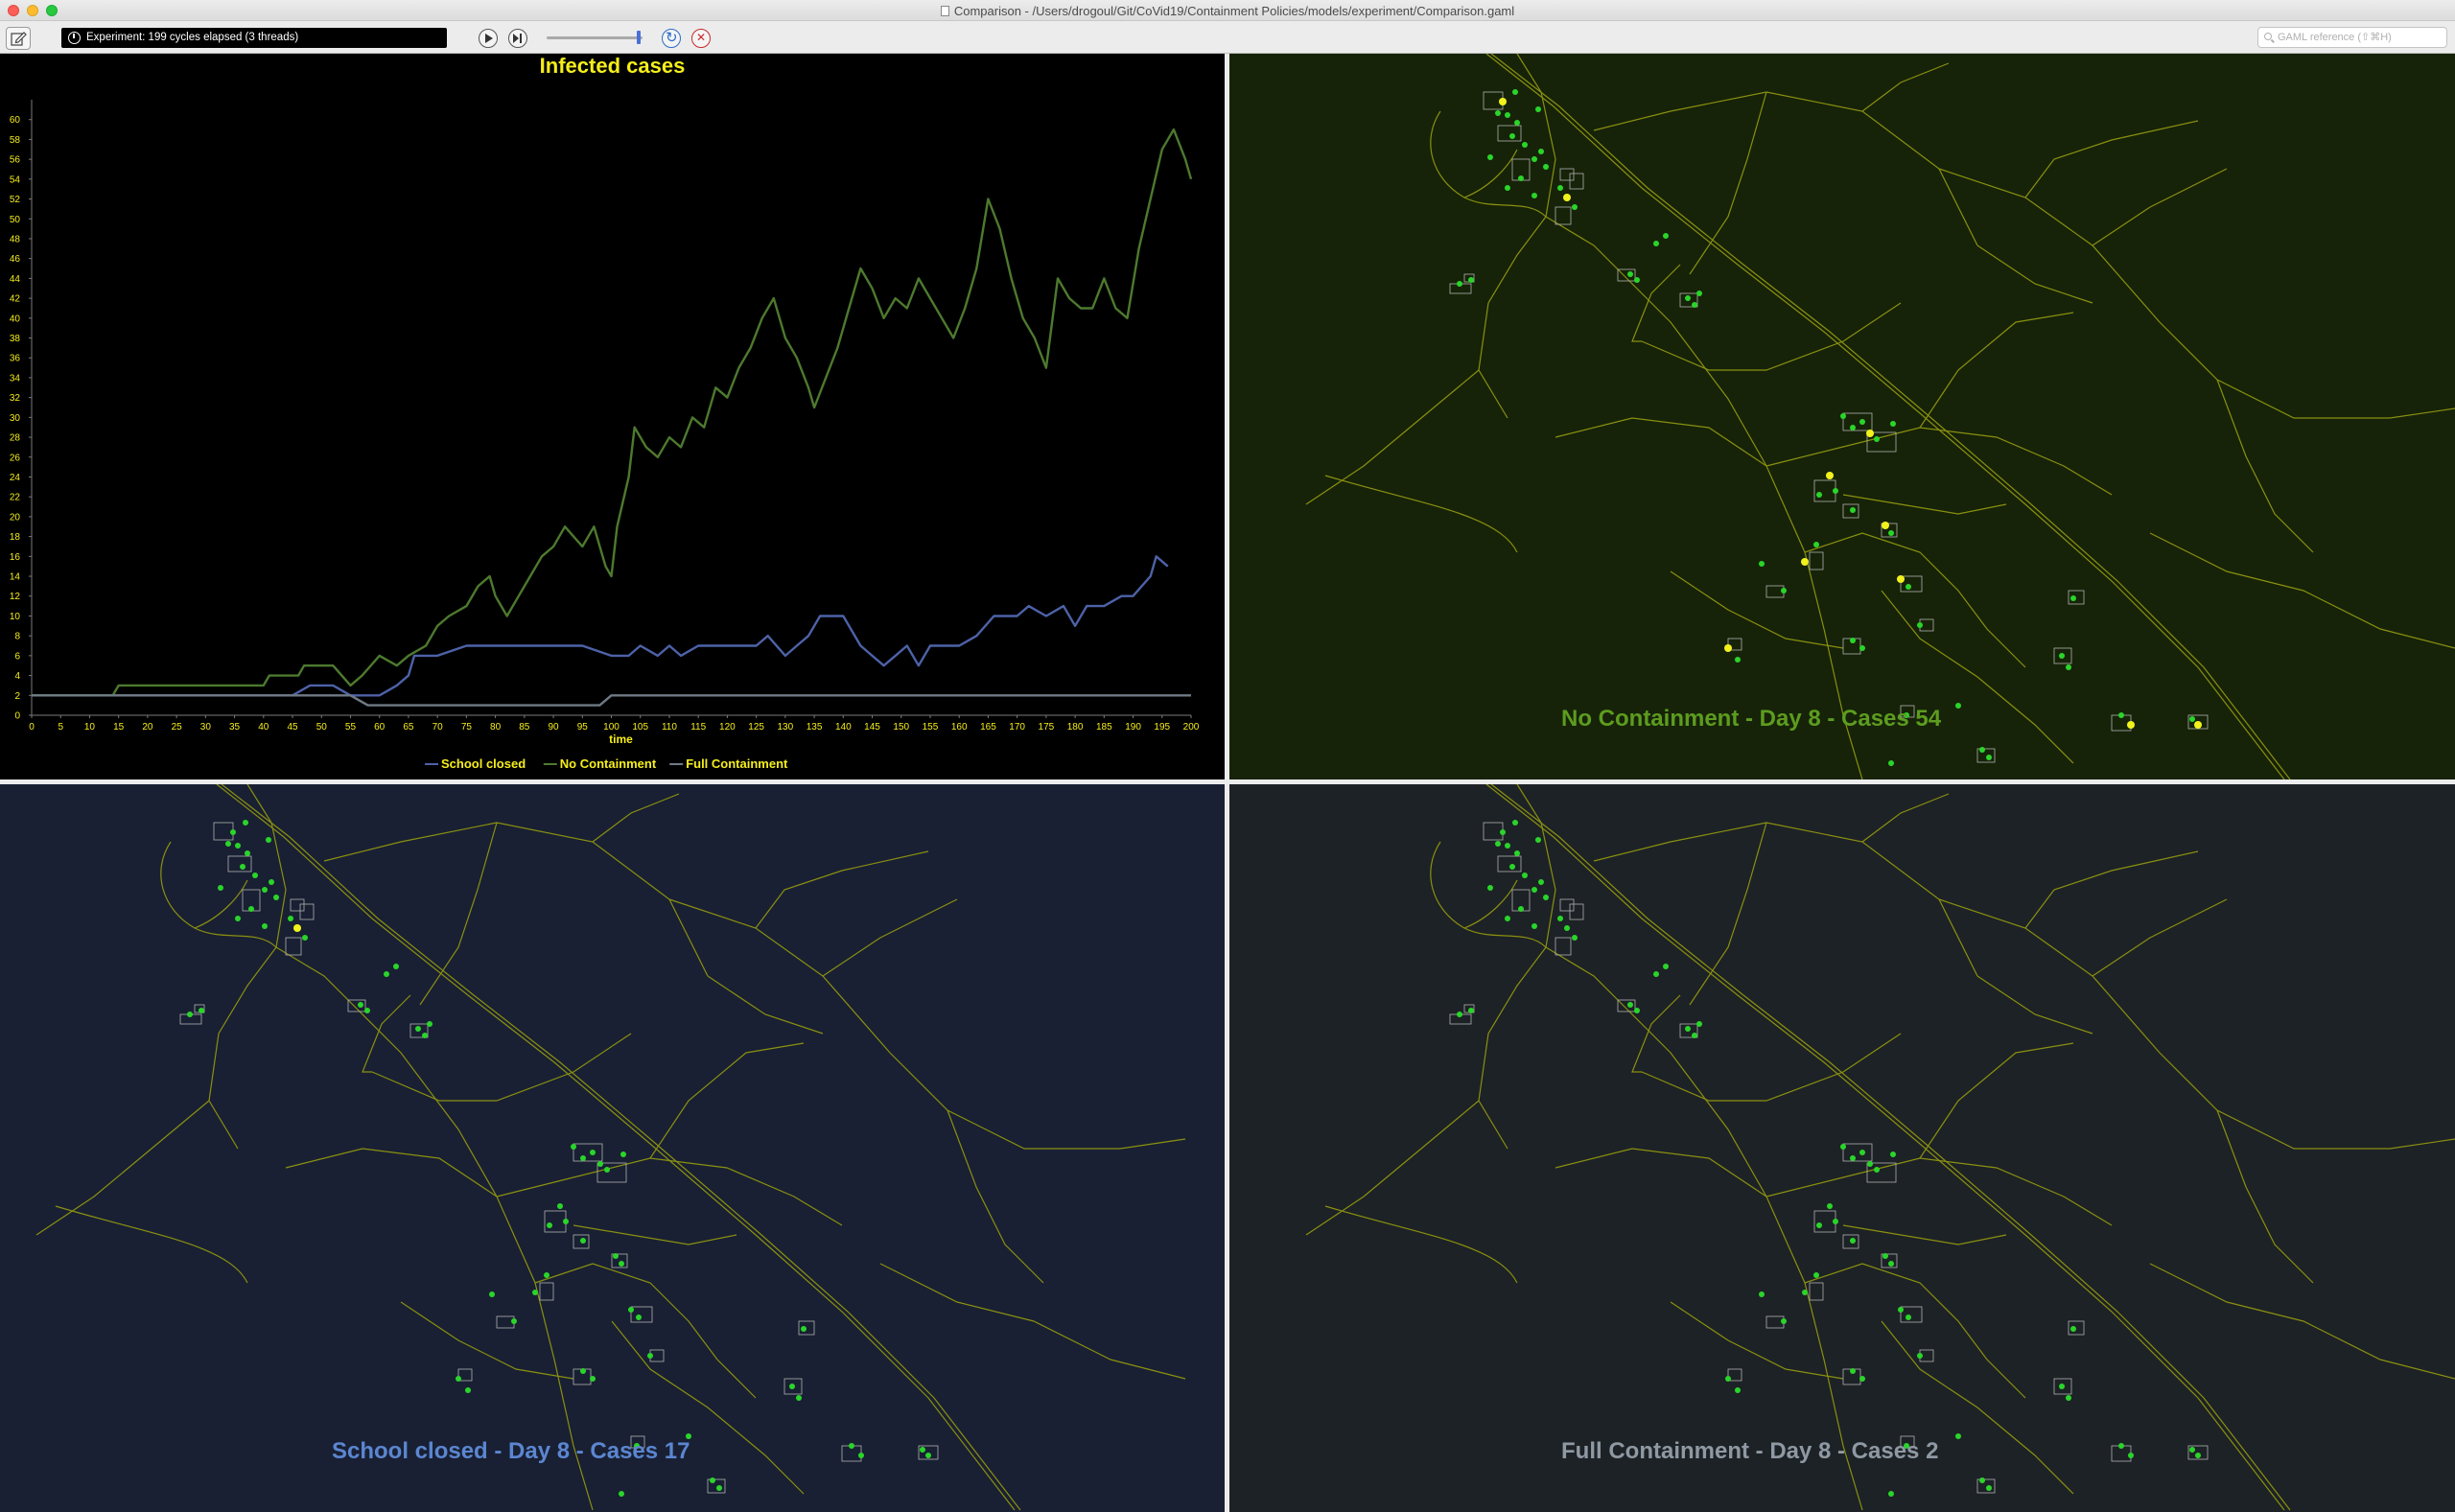 The image size is (2455, 1512). I want to click on close-experiment-button, so click(701, 38).